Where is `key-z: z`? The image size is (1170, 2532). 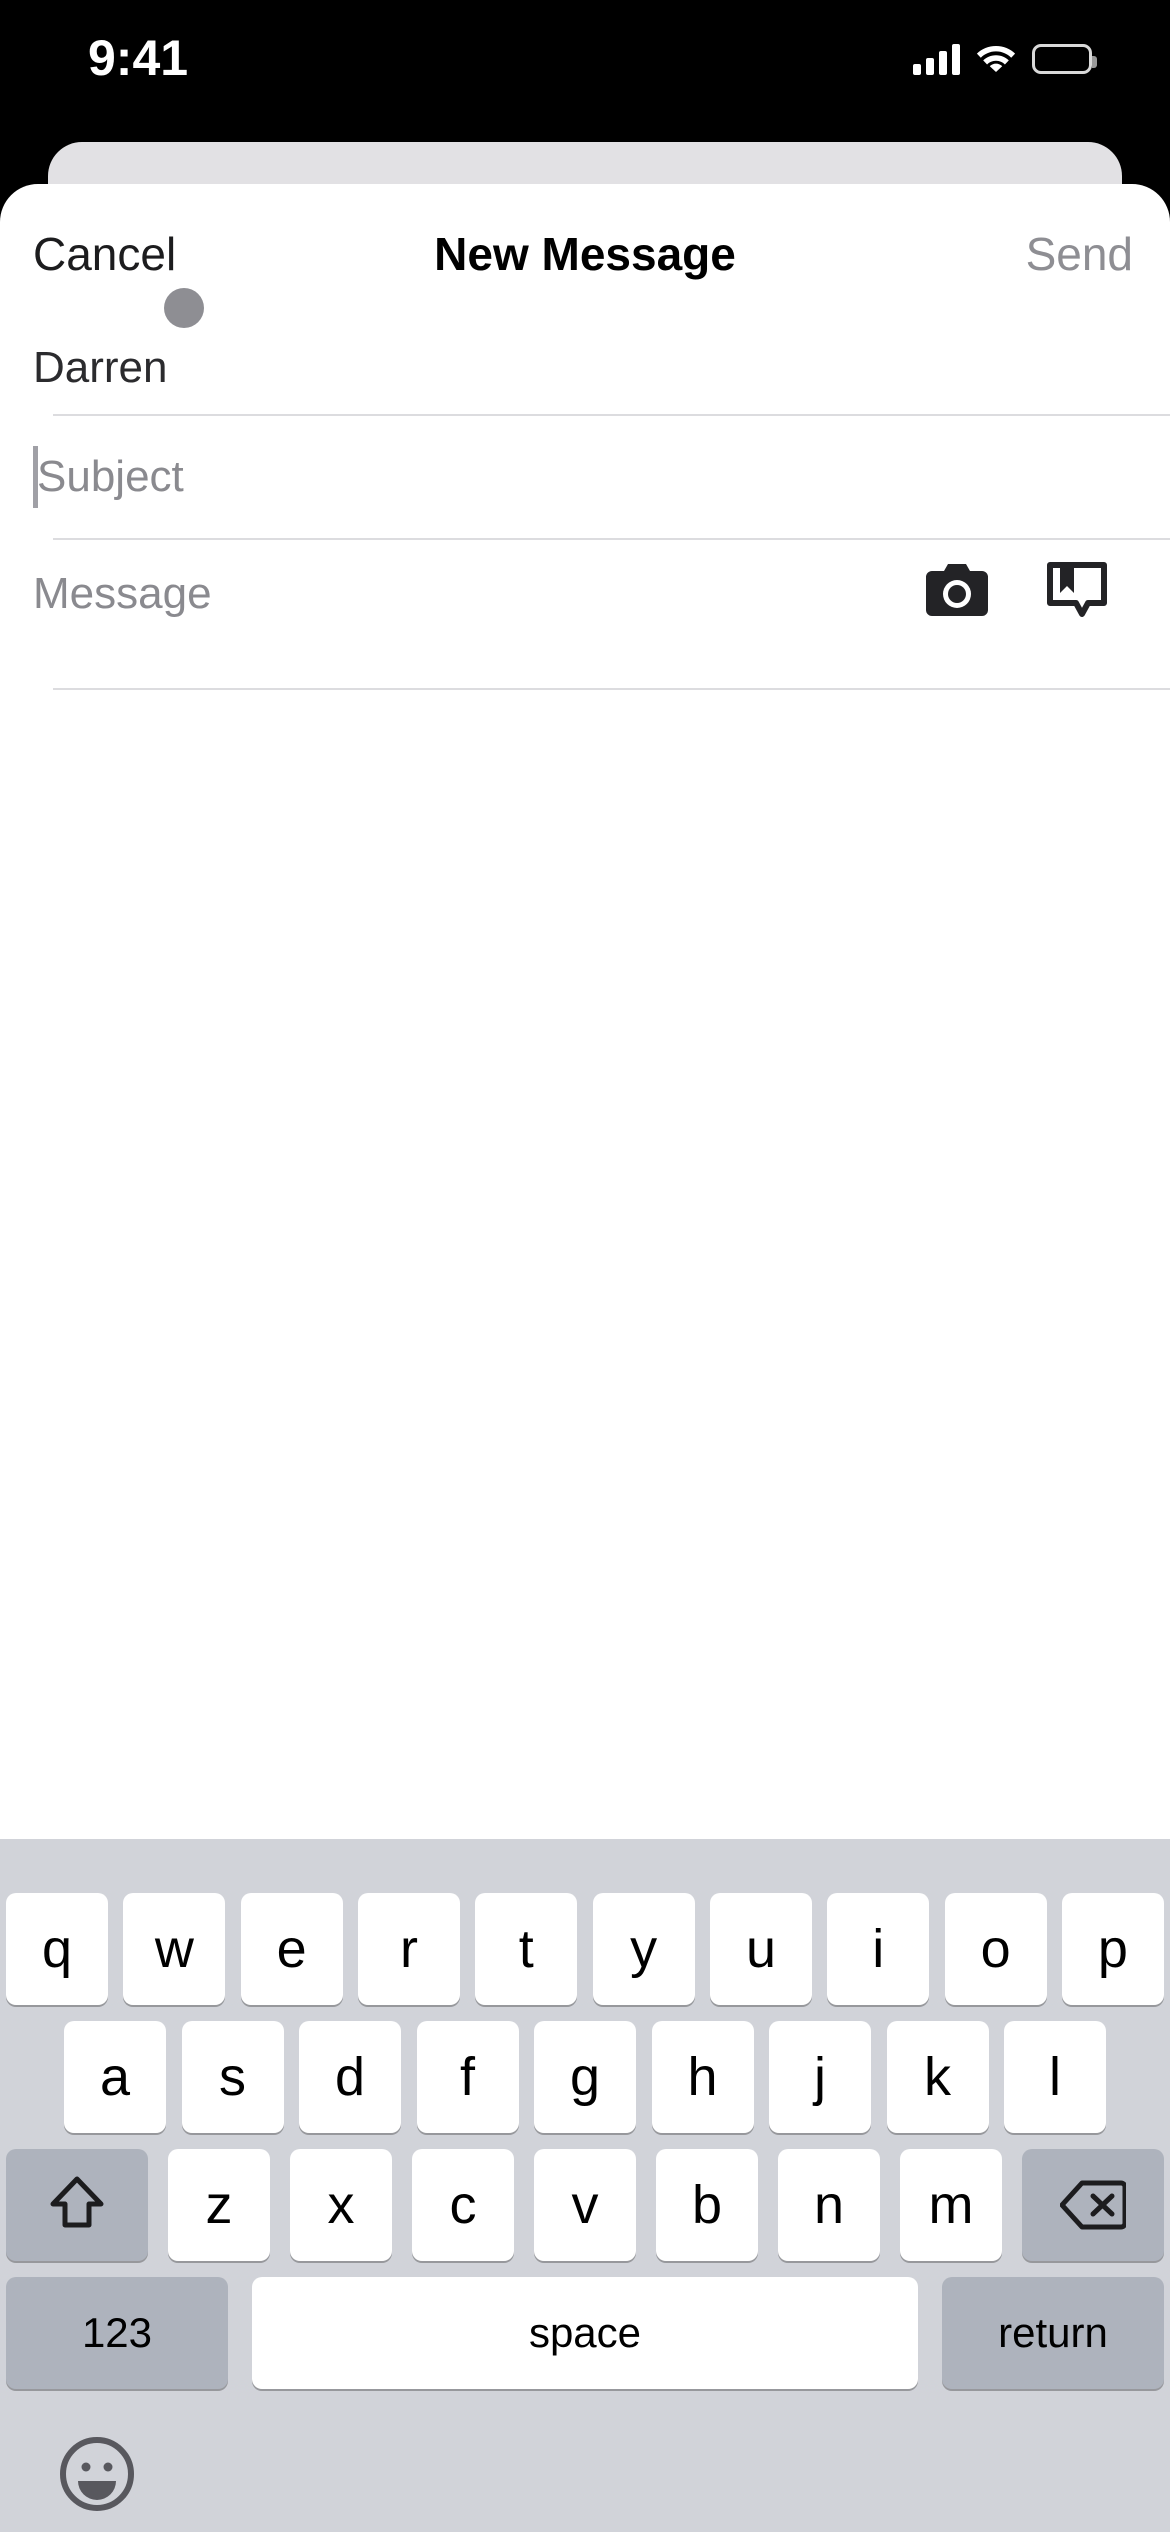
key-z: z is located at coordinates (219, 2205).